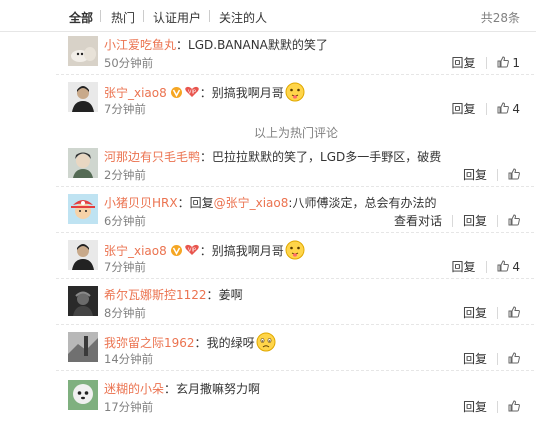 The image size is (536, 422). What do you see at coordinates (266, 342) in the screenshot?
I see `sad-face-emoji-icon` at bounding box center [266, 342].